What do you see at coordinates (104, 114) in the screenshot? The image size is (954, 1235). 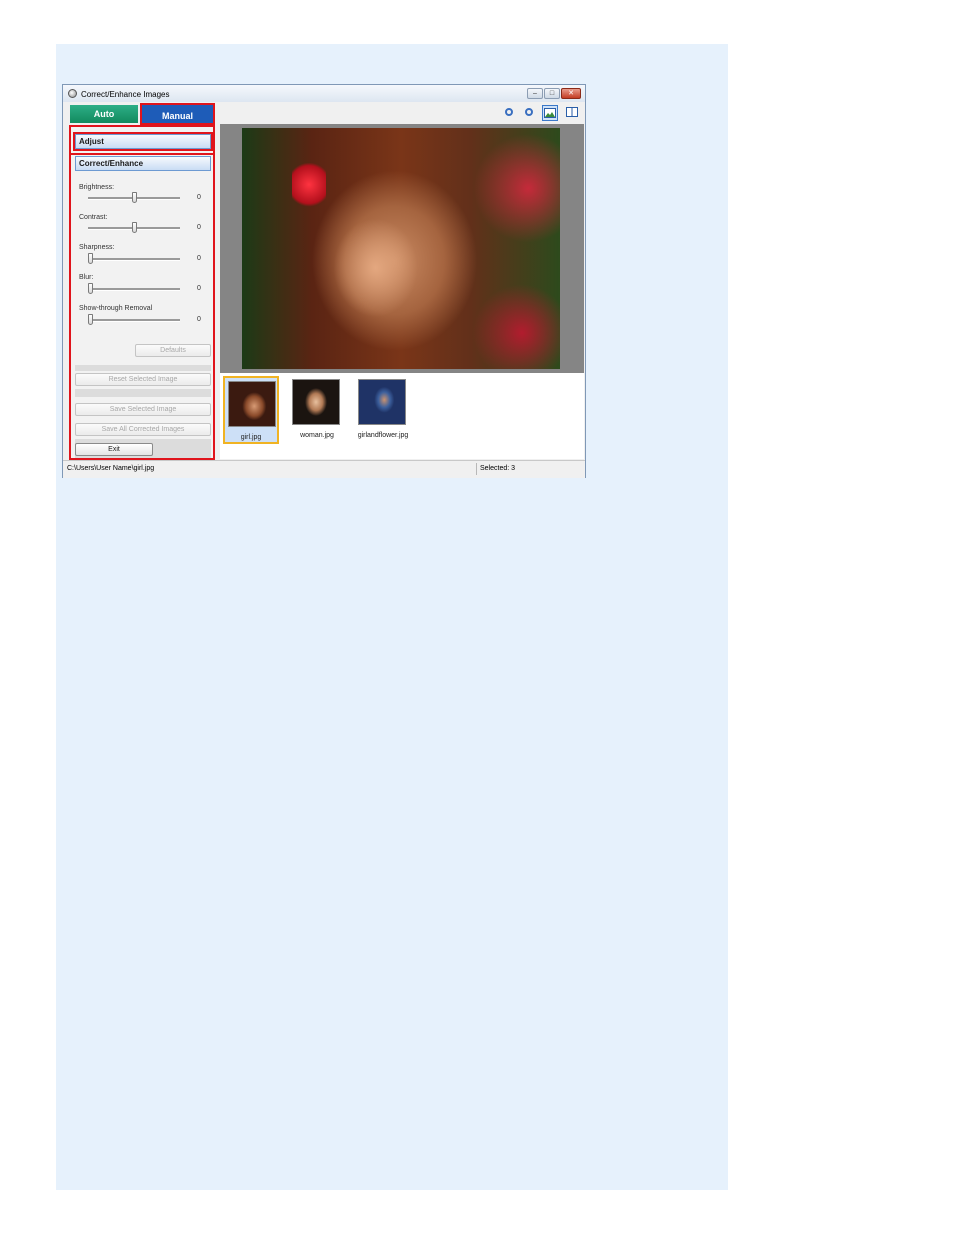 I see `tab-auto: Auto` at bounding box center [104, 114].